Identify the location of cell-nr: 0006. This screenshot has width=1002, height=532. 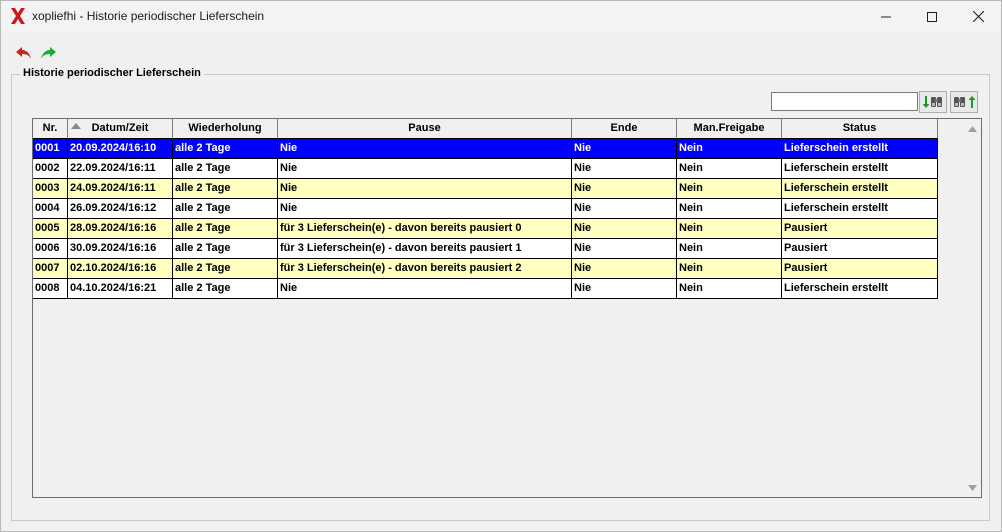
(50, 249).